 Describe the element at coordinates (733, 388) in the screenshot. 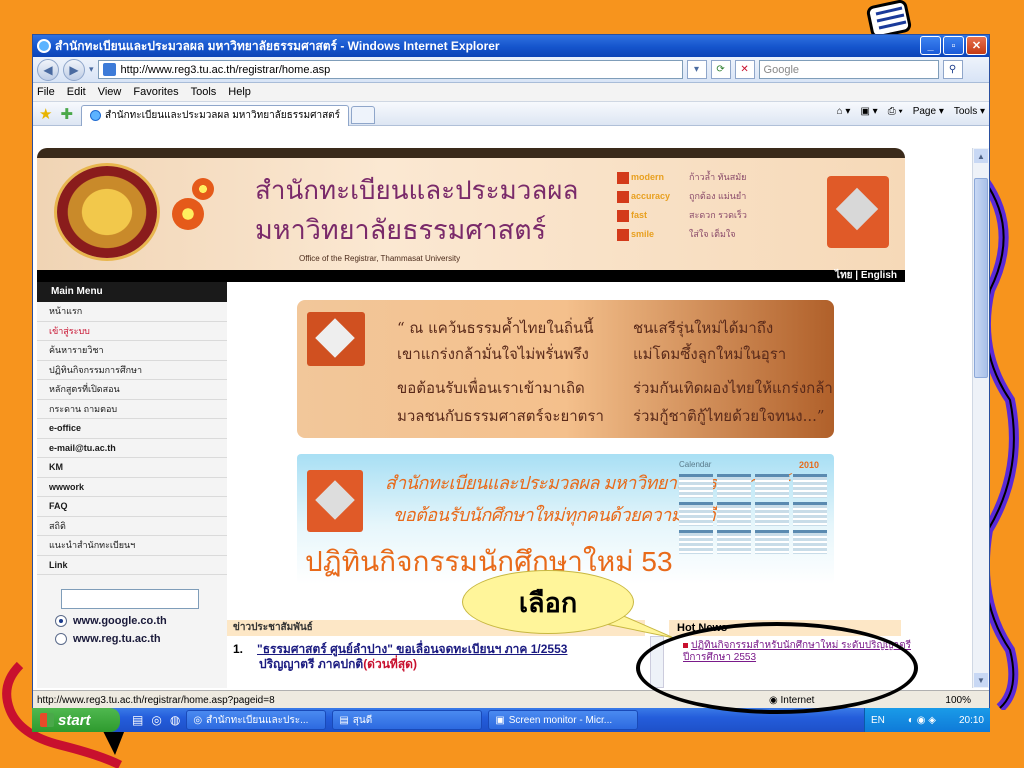

I see `poem-line: ร่วมกันเทิดผองไทยให้แกร่งกล้า` at that location.